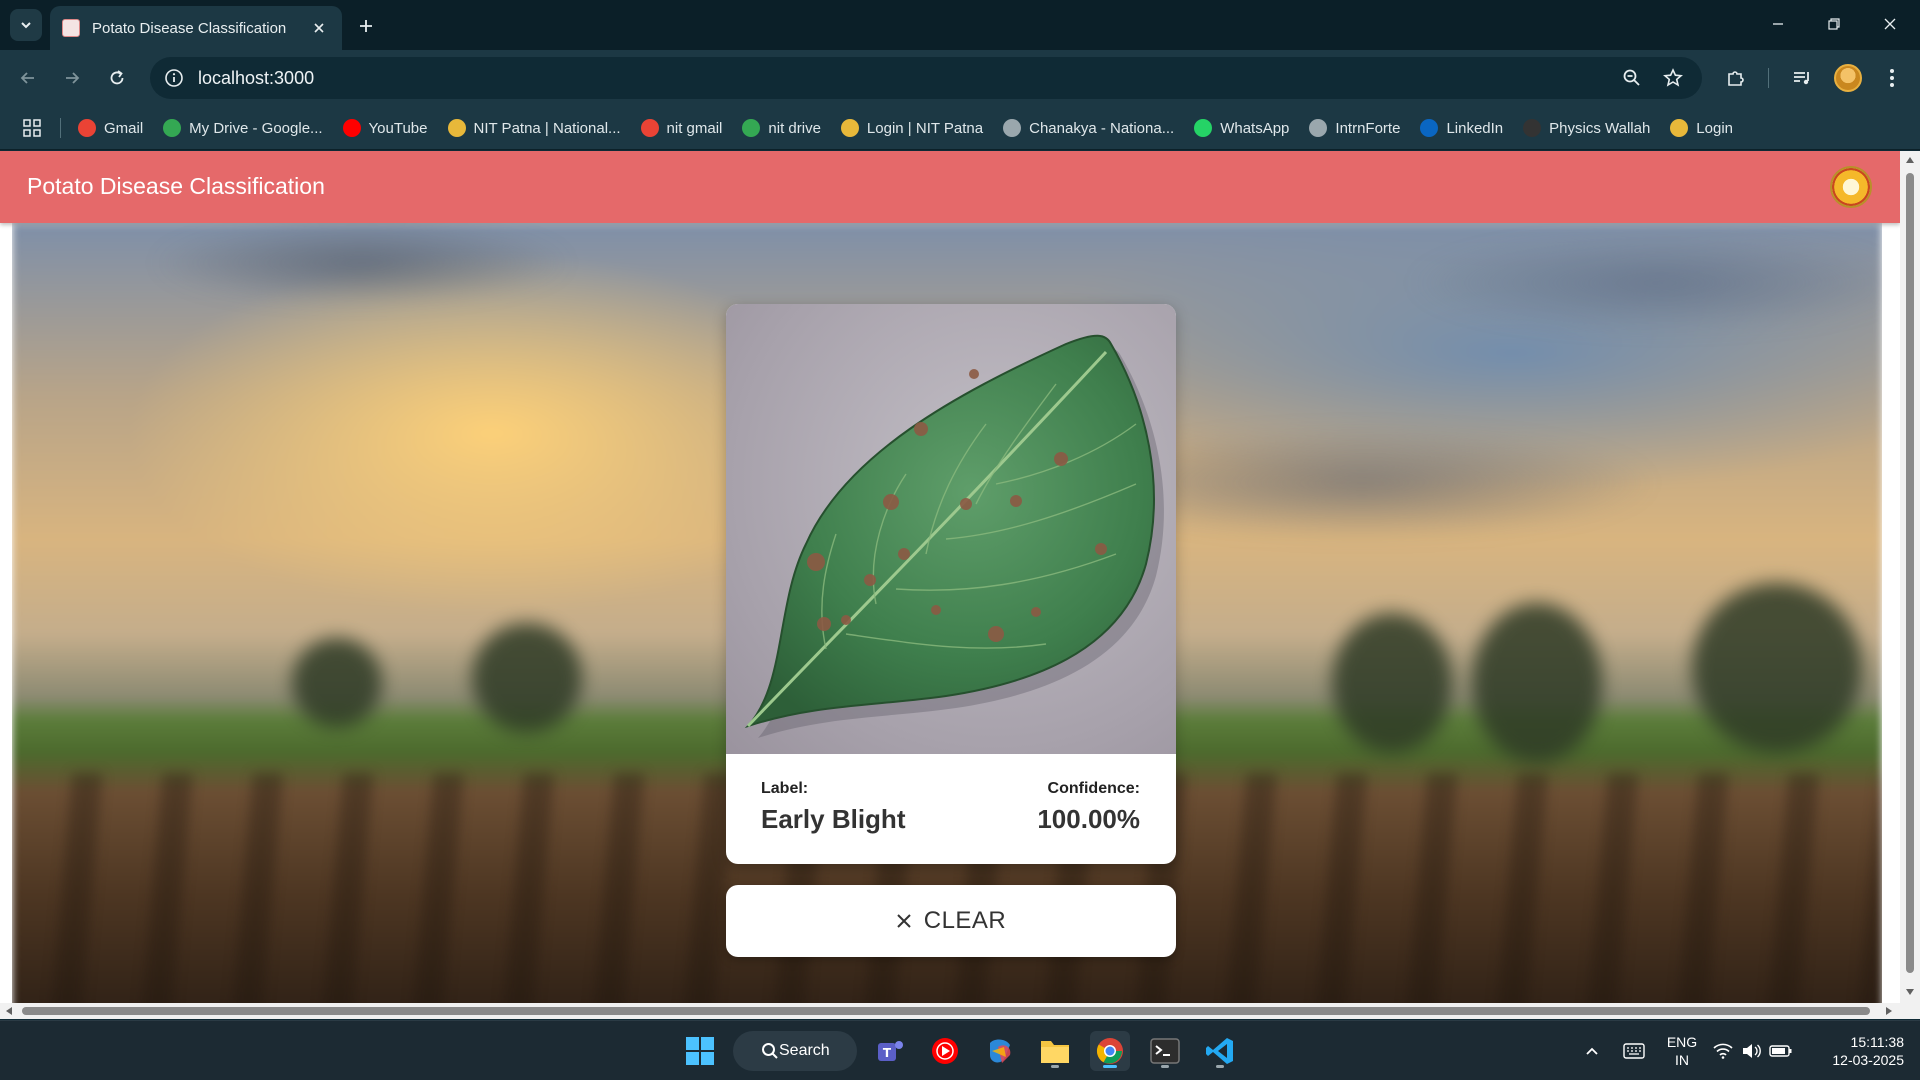 Image resolution: width=1920 pixels, height=1080 pixels. What do you see at coordinates (700, 1051) in the screenshot?
I see `start-button` at bounding box center [700, 1051].